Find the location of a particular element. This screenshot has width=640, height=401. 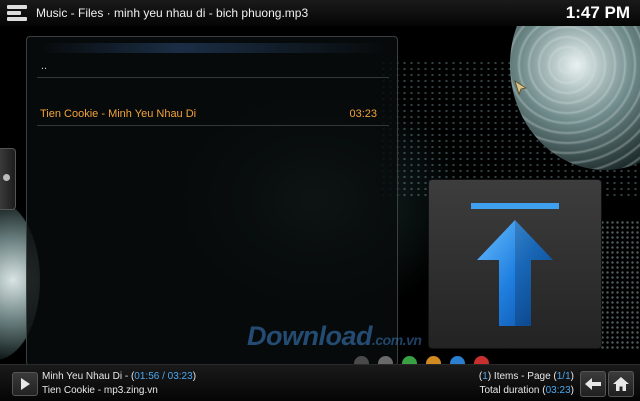

items-count: 1 is located at coordinates (485, 376).